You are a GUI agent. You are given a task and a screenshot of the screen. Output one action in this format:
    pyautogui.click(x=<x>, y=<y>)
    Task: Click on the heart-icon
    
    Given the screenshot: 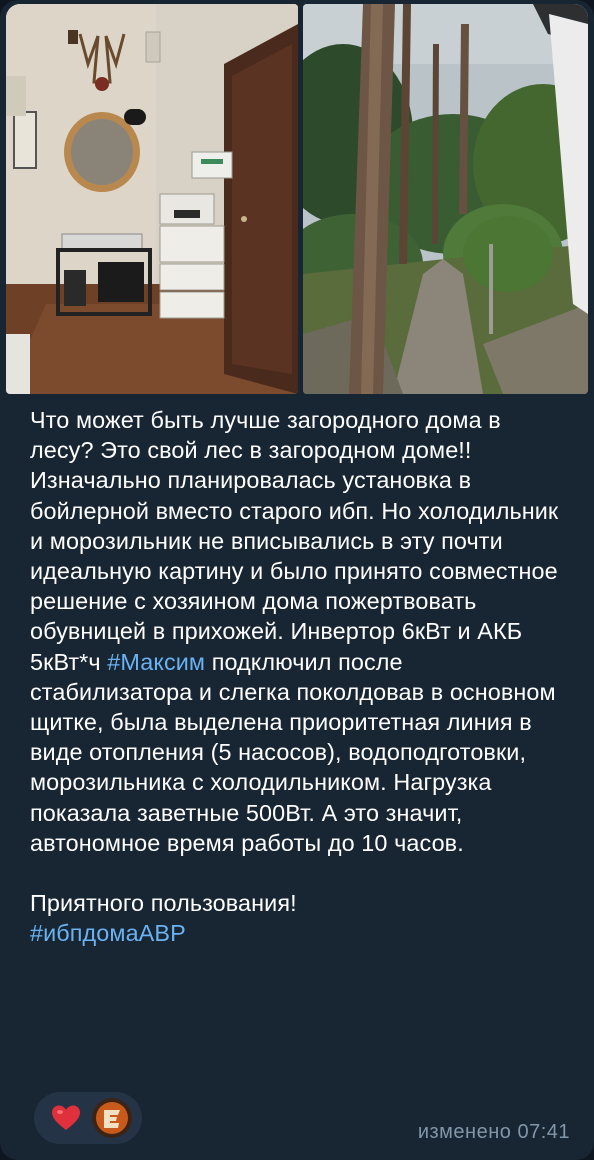 What is the action you would take?
    pyautogui.click(x=66, y=1117)
    